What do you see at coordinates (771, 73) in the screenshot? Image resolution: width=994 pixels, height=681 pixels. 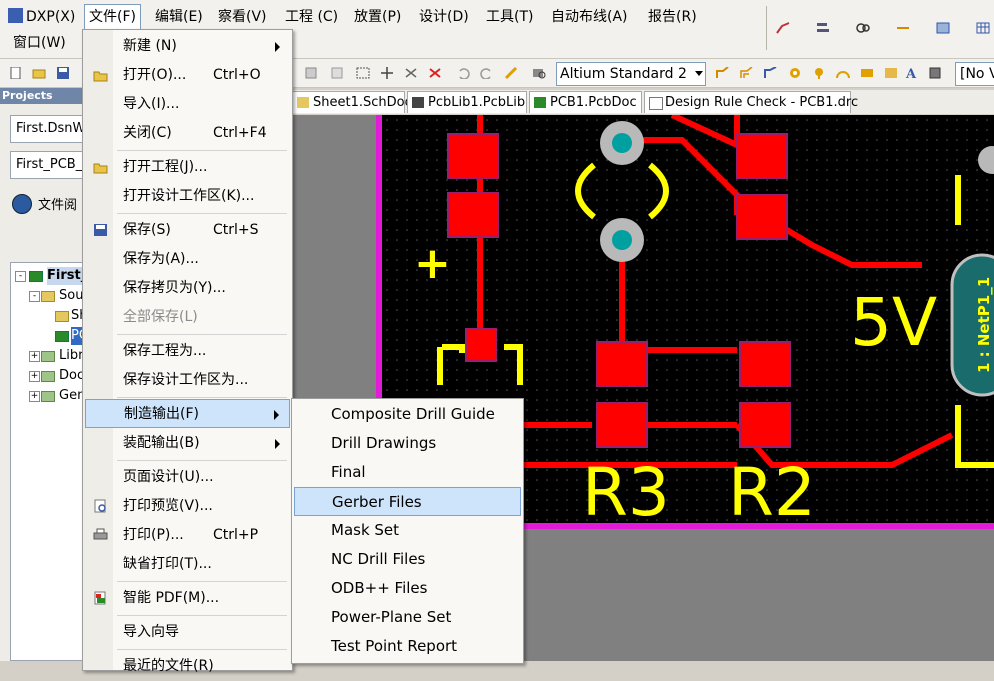 I see `multi-route-icon` at bounding box center [771, 73].